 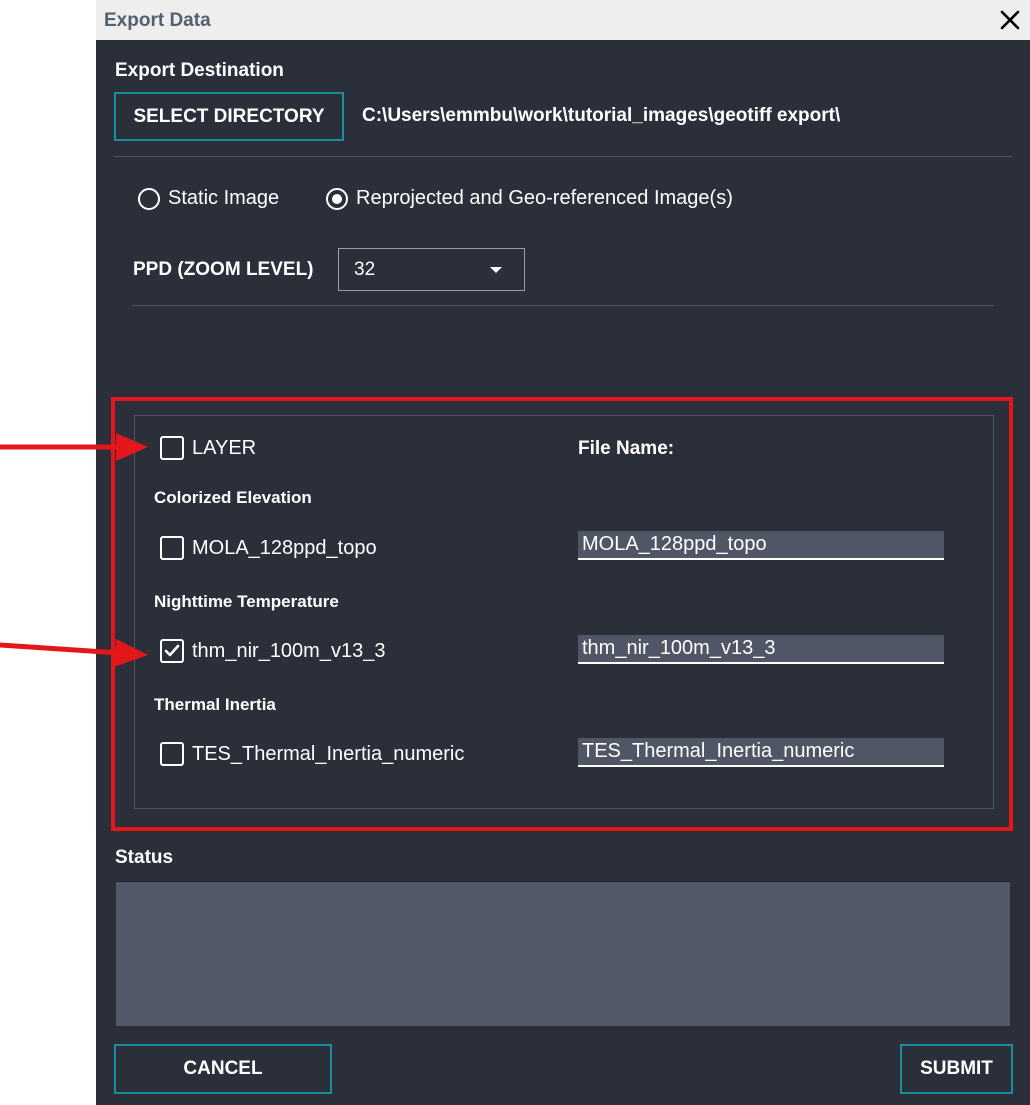 I want to click on layer-checkbox-tes: TES_Thermal_Inertia_numeric, so click(x=312, y=754).